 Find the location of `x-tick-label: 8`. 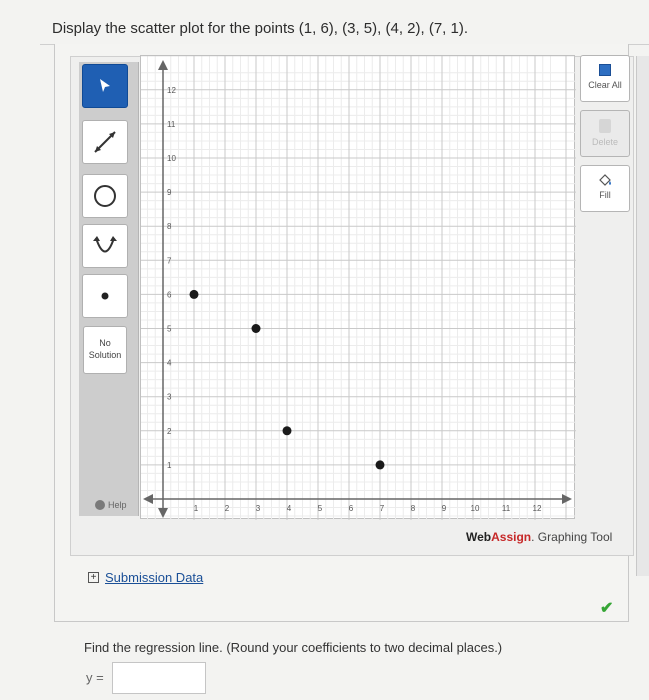

x-tick-label: 8 is located at coordinates (413, 508).